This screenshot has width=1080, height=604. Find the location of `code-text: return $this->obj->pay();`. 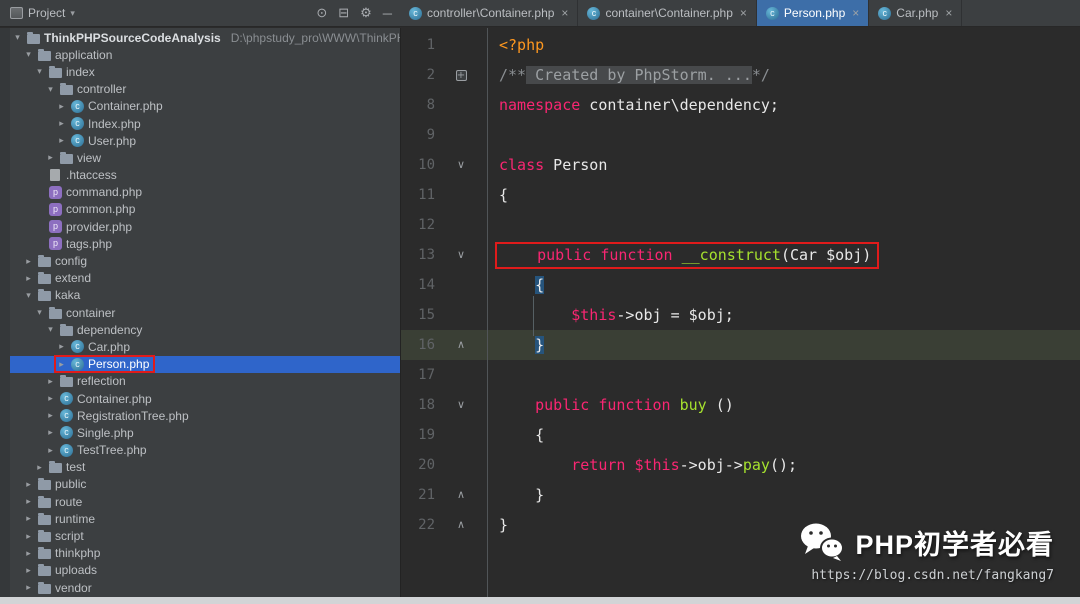

code-text: return $this->obj->pay(); is located at coordinates (642, 465).